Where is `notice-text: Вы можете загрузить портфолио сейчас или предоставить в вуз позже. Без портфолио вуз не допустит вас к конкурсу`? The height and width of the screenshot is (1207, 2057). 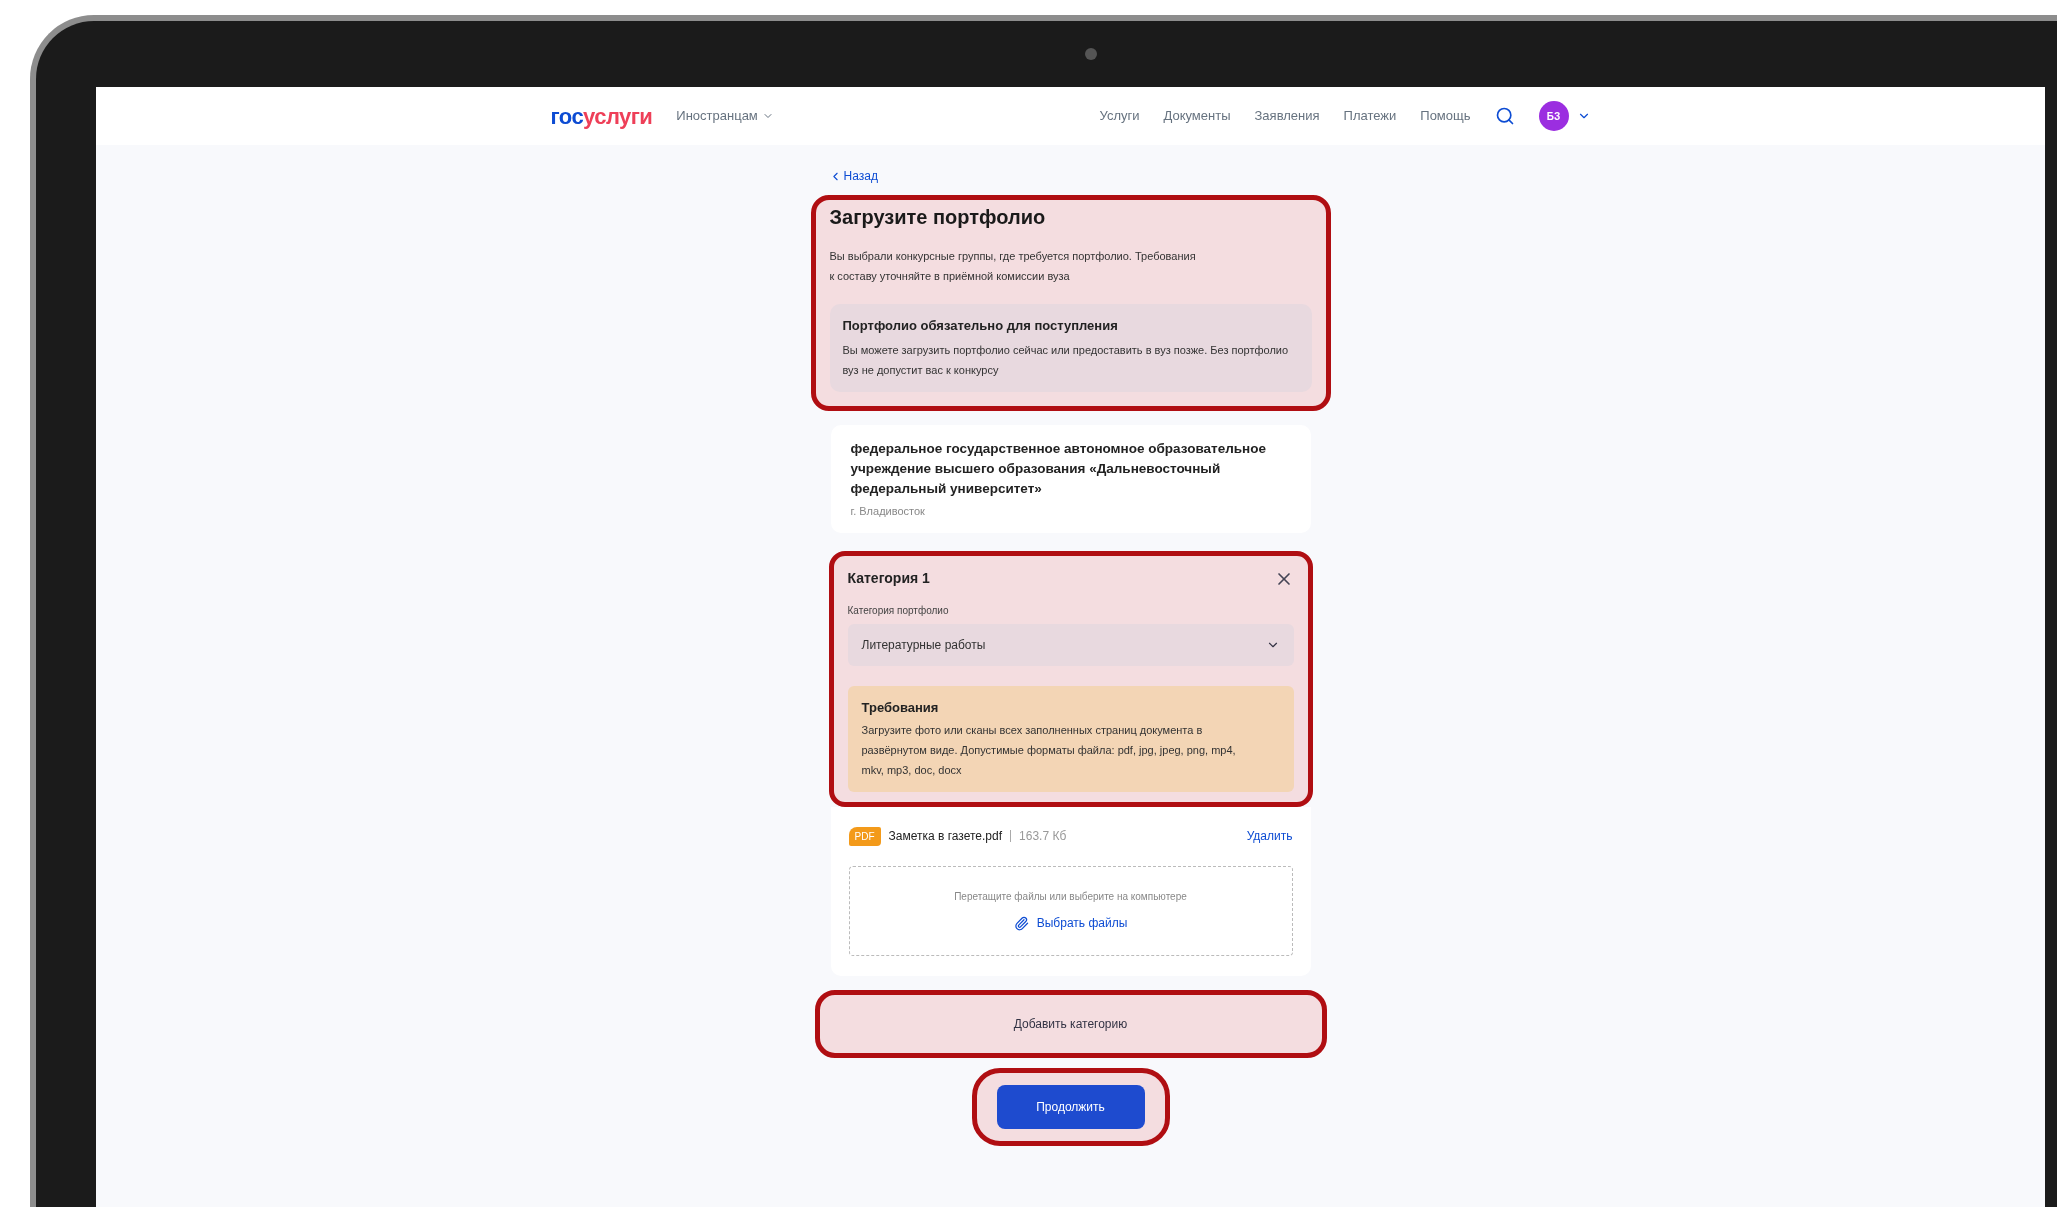 notice-text: Вы можете загрузить портфолио сейчас или предоставить в вуз позже. Без портфолио вуз не допустит вас к конкурсу is located at coordinates (1066, 360).